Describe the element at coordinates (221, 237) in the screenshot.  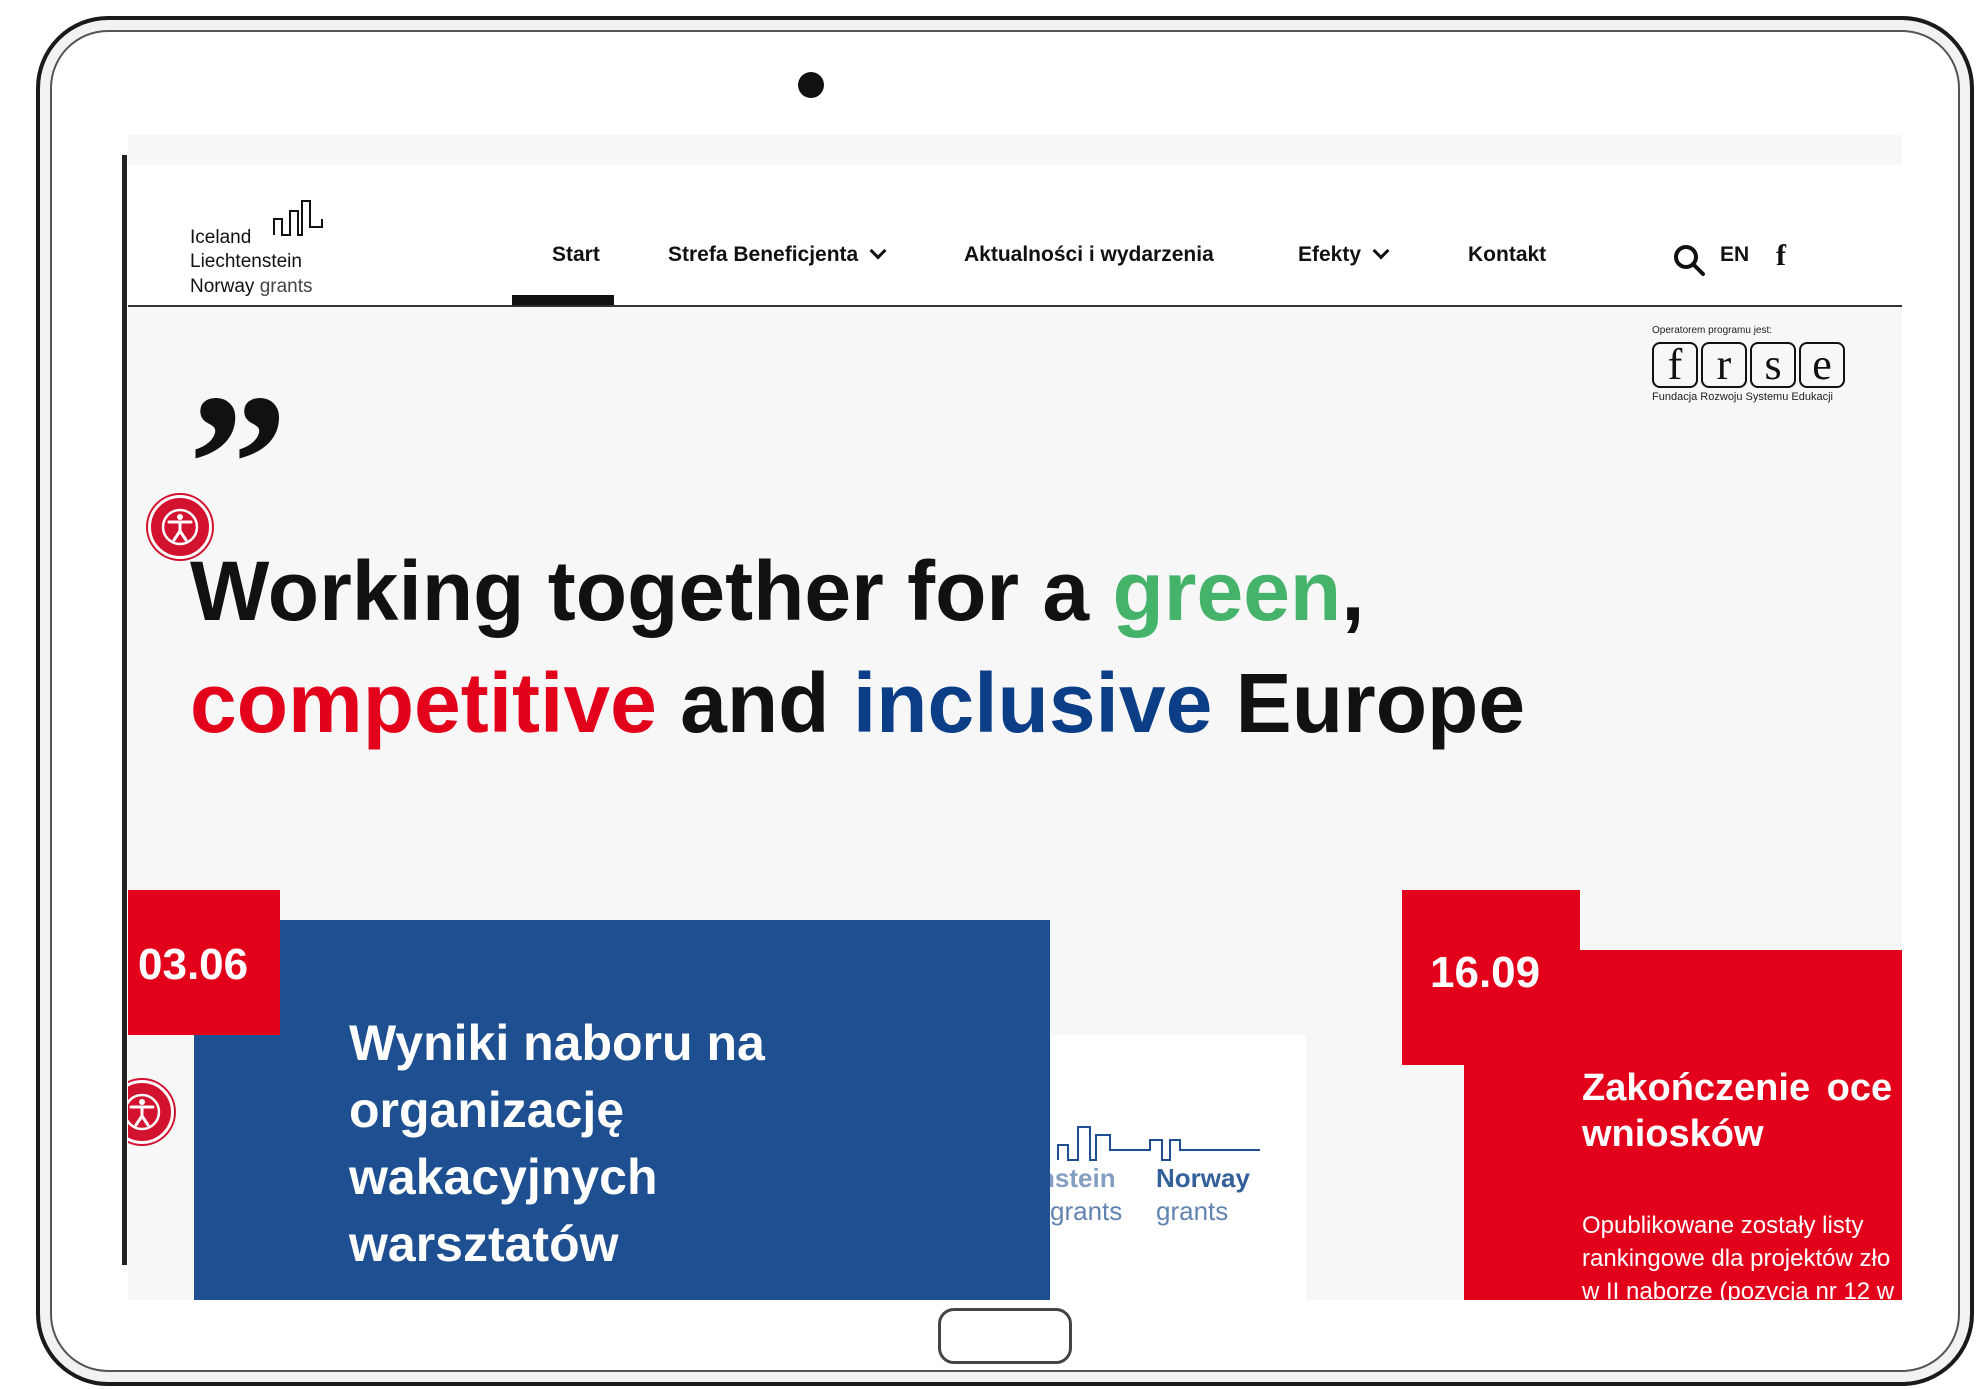
I see `logo-text-iceland: Iceland` at that location.